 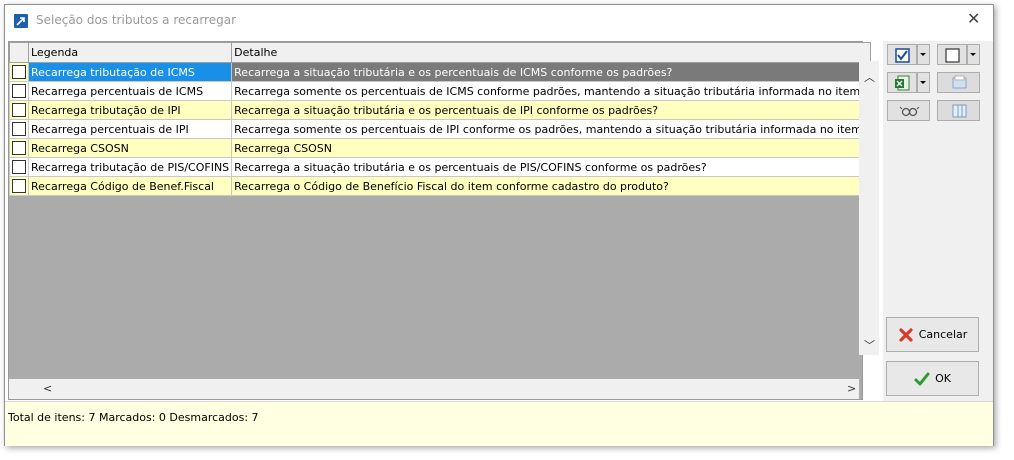 I want to click on cancel-button: Cancelar, so click(x=932, y=334).